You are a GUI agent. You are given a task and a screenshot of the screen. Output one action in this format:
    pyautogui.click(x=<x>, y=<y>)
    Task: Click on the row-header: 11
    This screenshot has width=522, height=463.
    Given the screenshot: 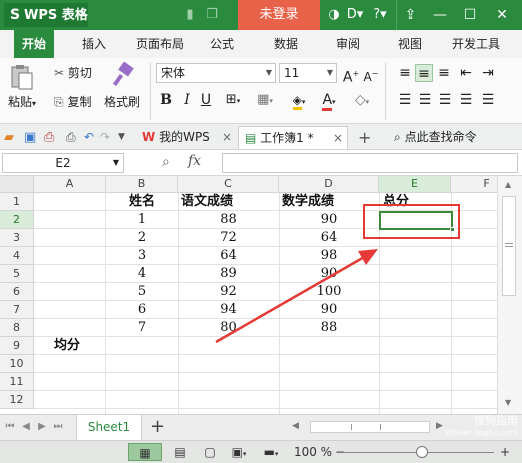 What is the action you would take?
    pyautogui.click(x=17, y=382)
    